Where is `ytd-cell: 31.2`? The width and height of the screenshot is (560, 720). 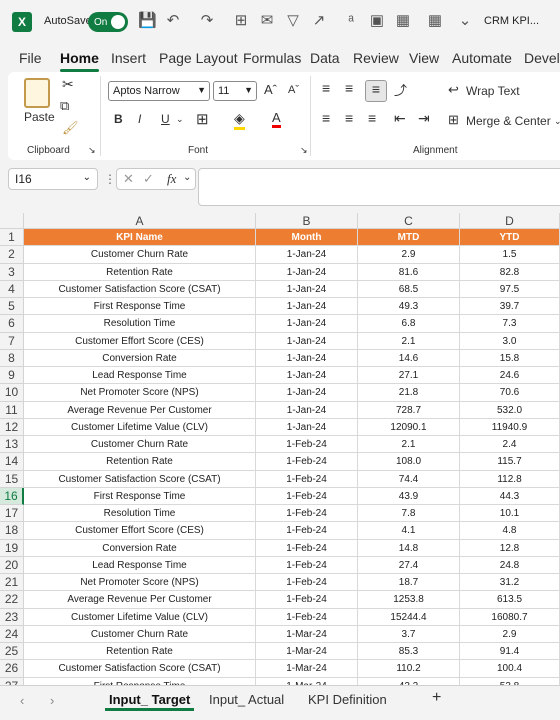 ytd-cell: 31.2 is located at coordinates (510, 583).